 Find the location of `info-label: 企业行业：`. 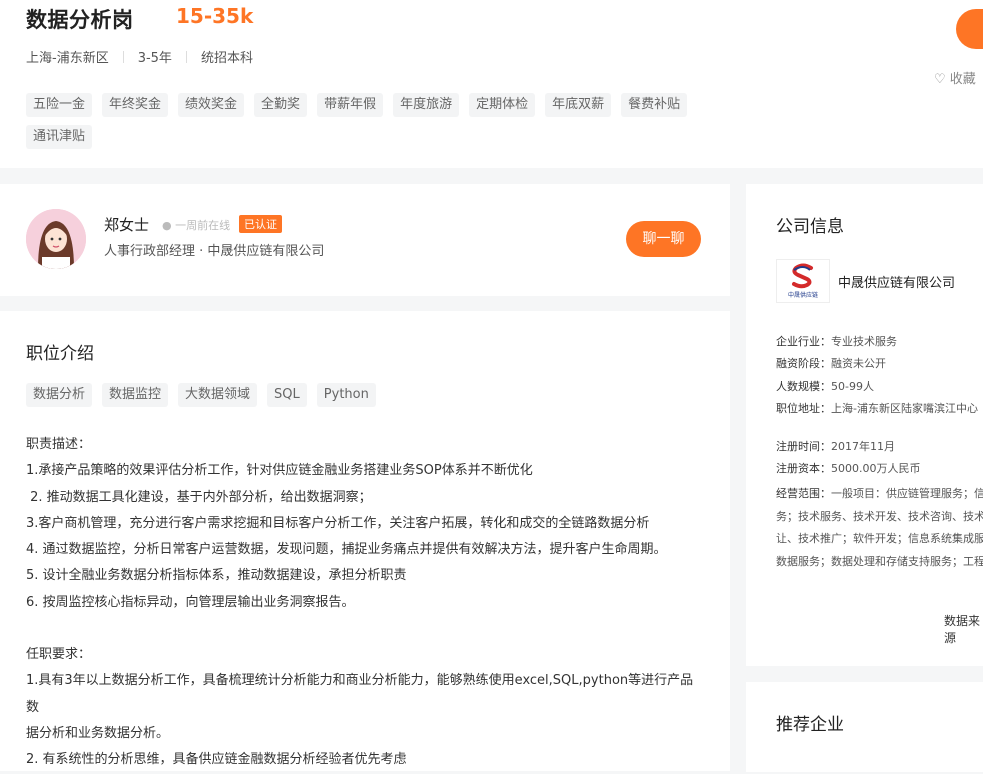

info-label: 企业行业： is located at coordinates (803, 341).